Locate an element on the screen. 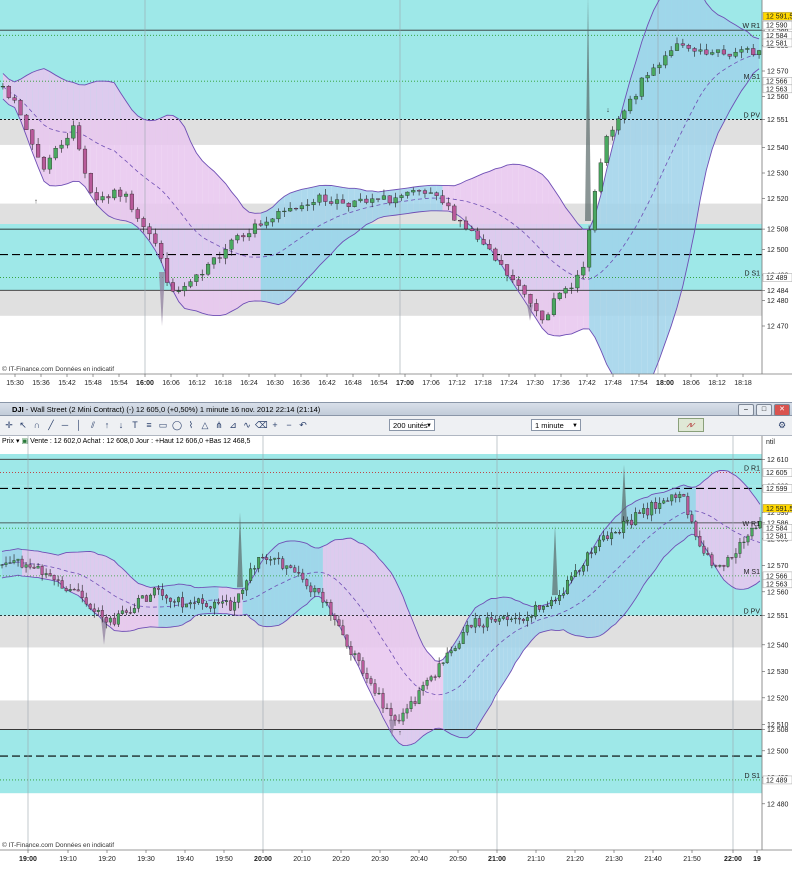  undo-icon: ↶ is located at coordinates (303, 425).